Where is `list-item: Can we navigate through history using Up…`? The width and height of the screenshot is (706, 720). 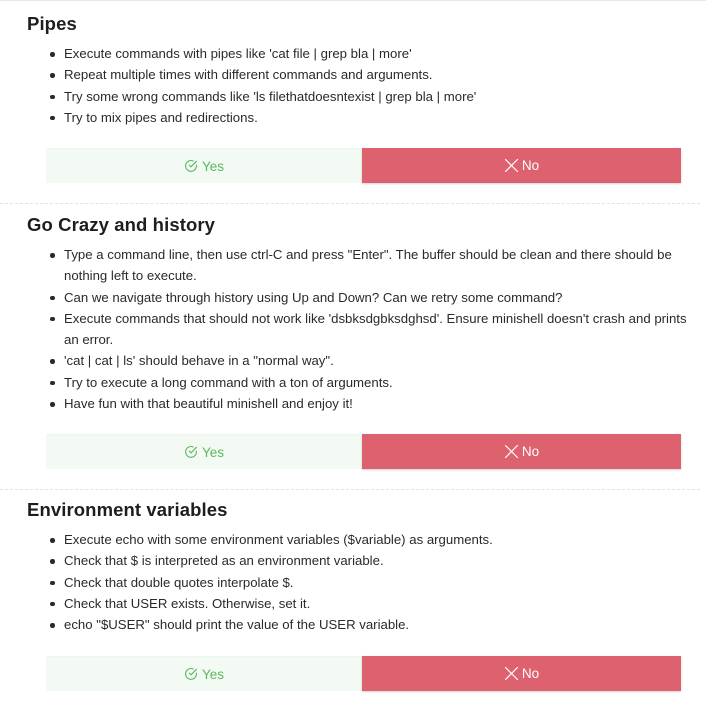 list-item: Can we navigate through history using Up… is located at coordinates (372, 297).